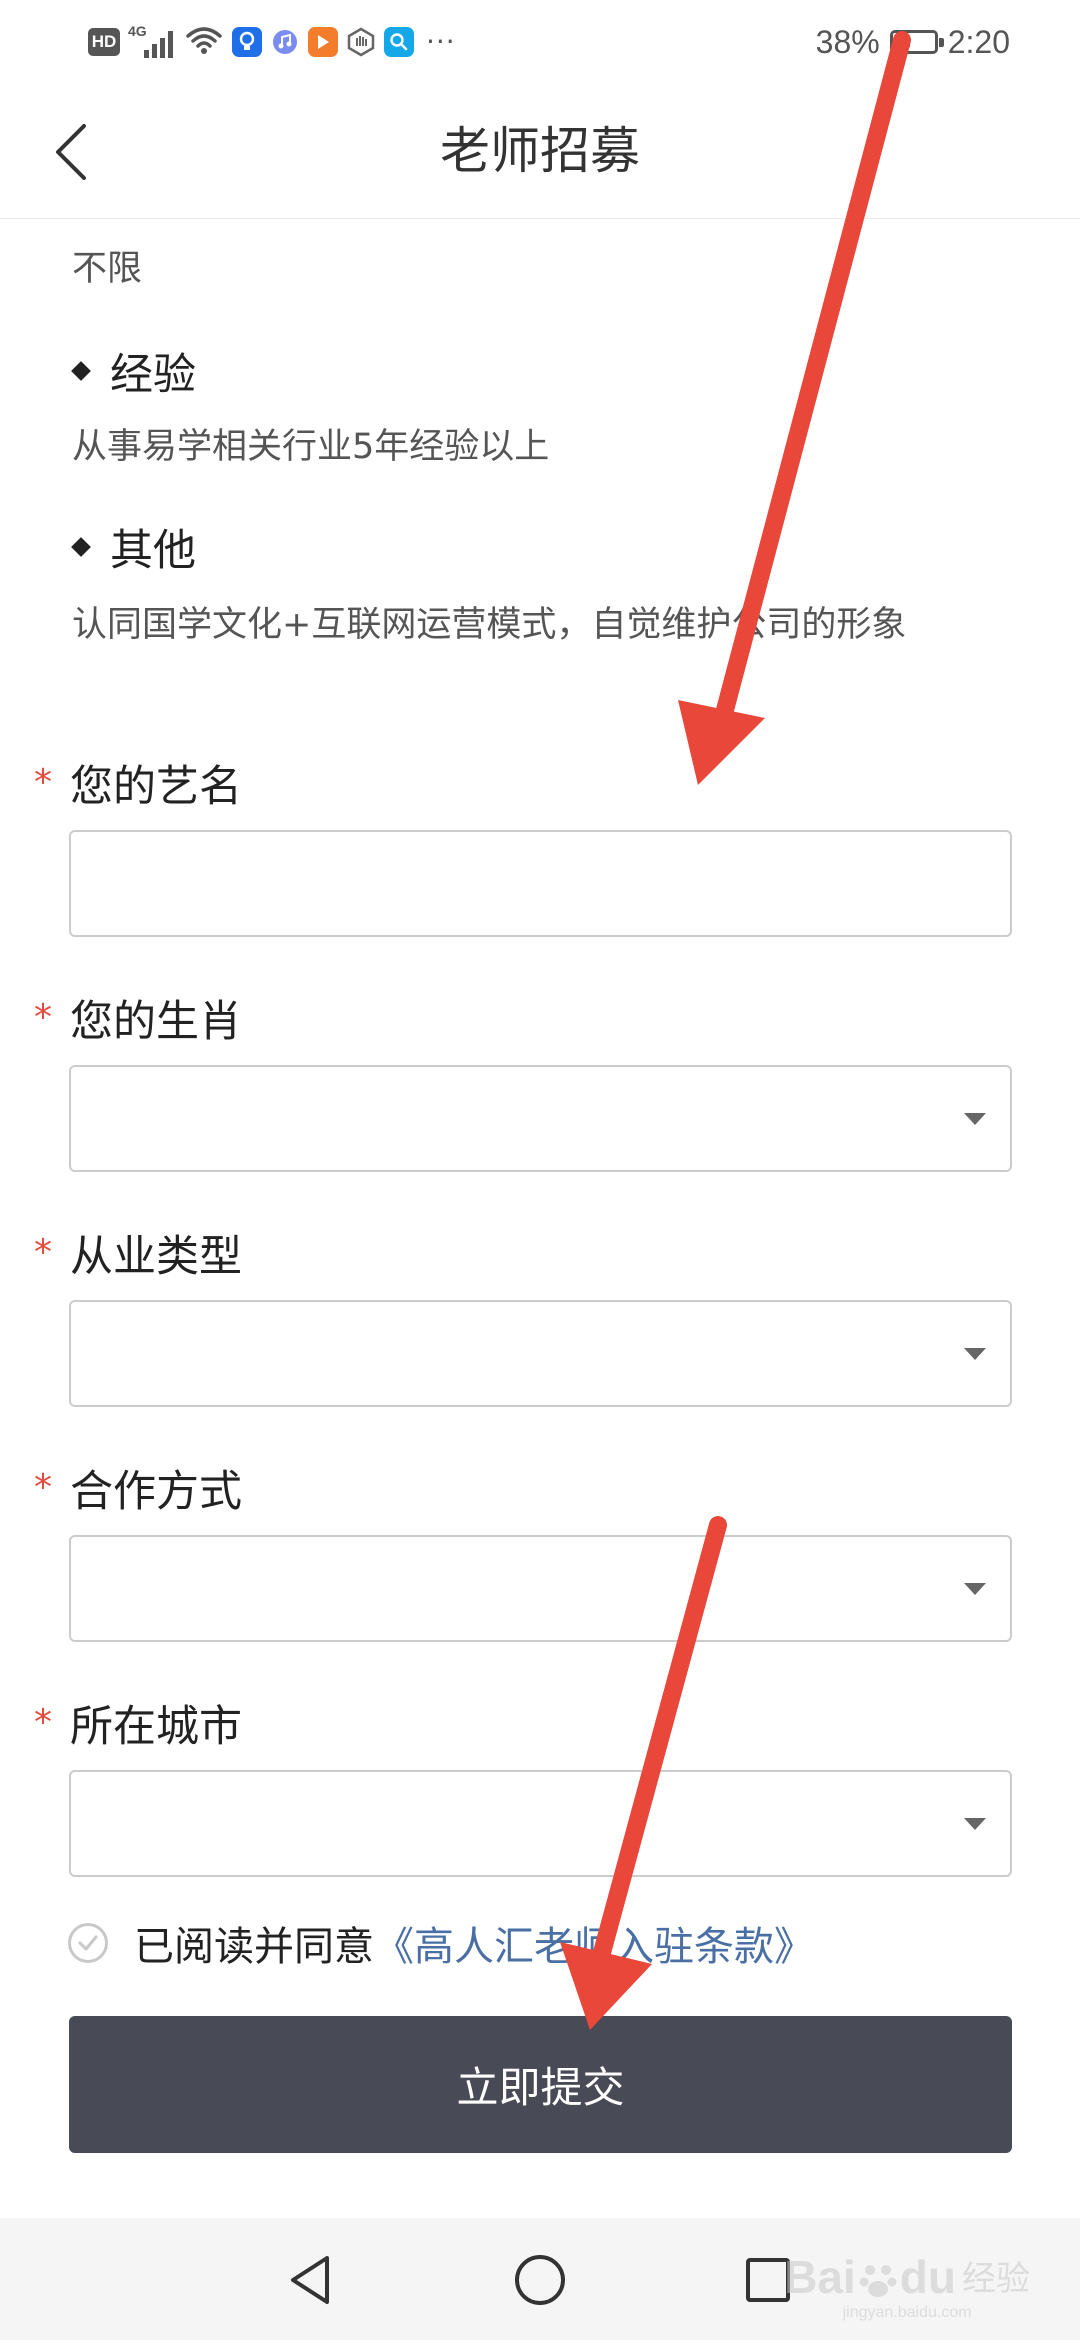 The image size is (1080, 2340). Describe the element at coordinates (71, 152) in the screenshot. I see `chevron-left-icon` at that location.